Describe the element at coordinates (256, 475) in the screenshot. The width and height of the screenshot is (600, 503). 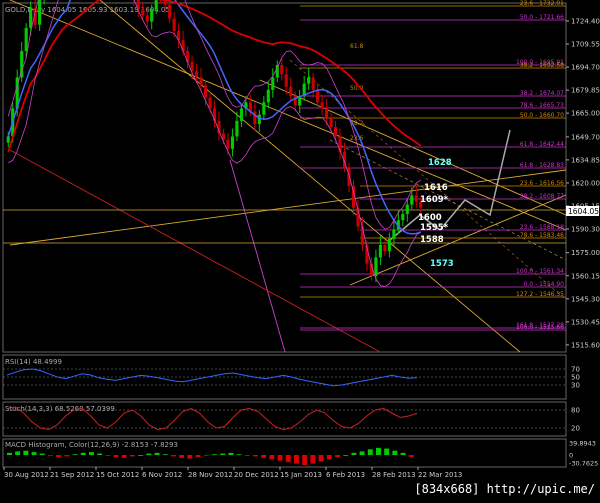
I see `date-tick-label: 20 Dec 2012` at that location.